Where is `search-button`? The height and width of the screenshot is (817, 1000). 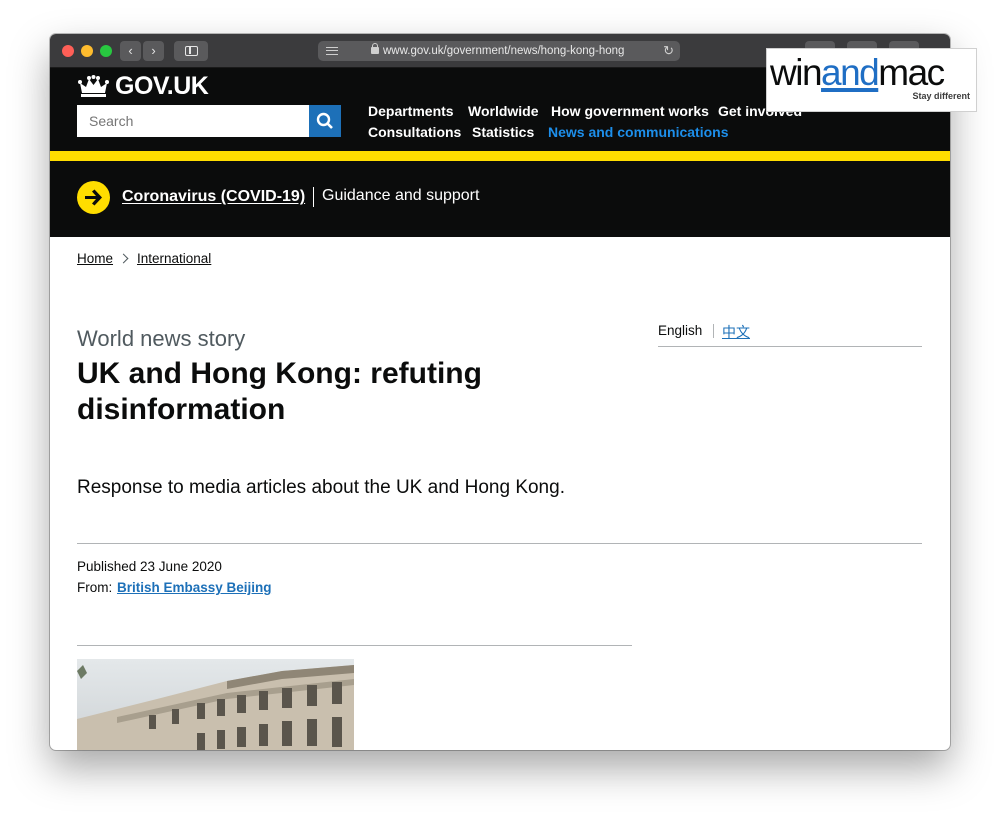
search-button is located at coordinates (325, 121).